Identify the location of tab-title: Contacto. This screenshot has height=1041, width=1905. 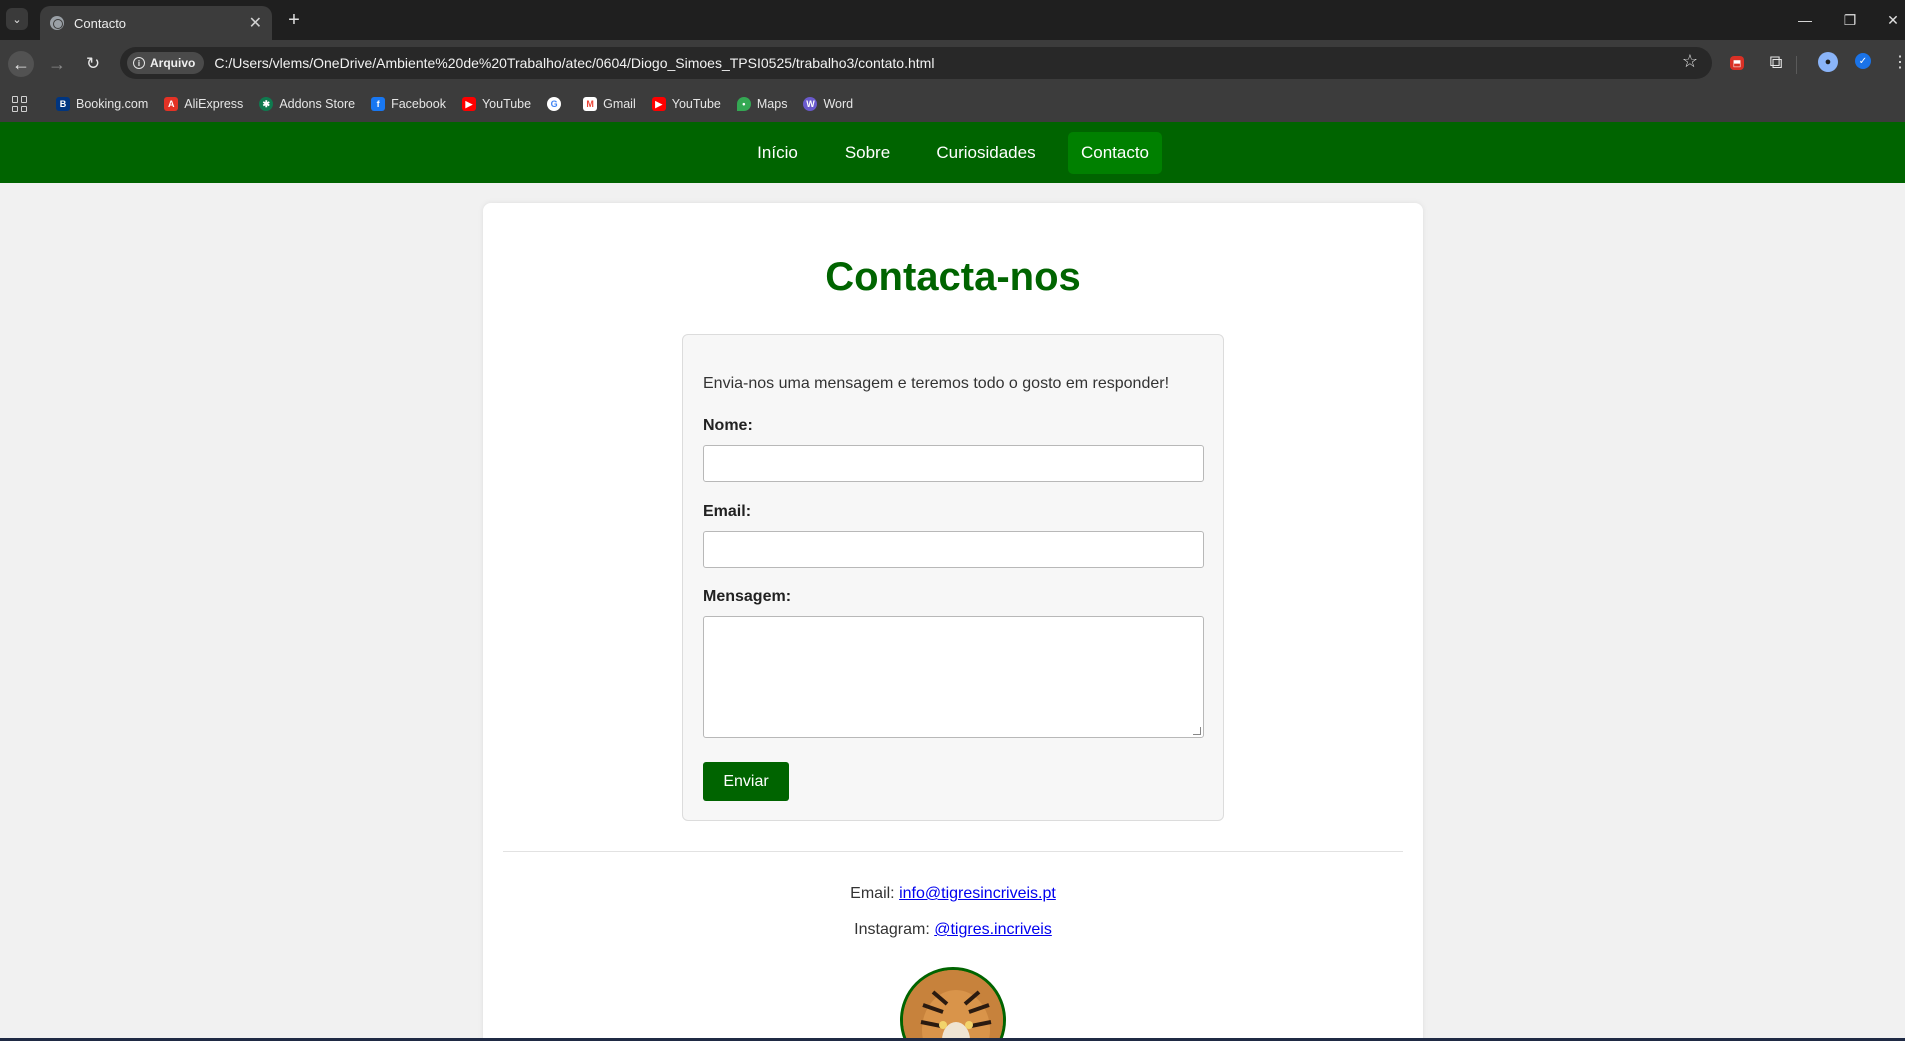
(100, 23).